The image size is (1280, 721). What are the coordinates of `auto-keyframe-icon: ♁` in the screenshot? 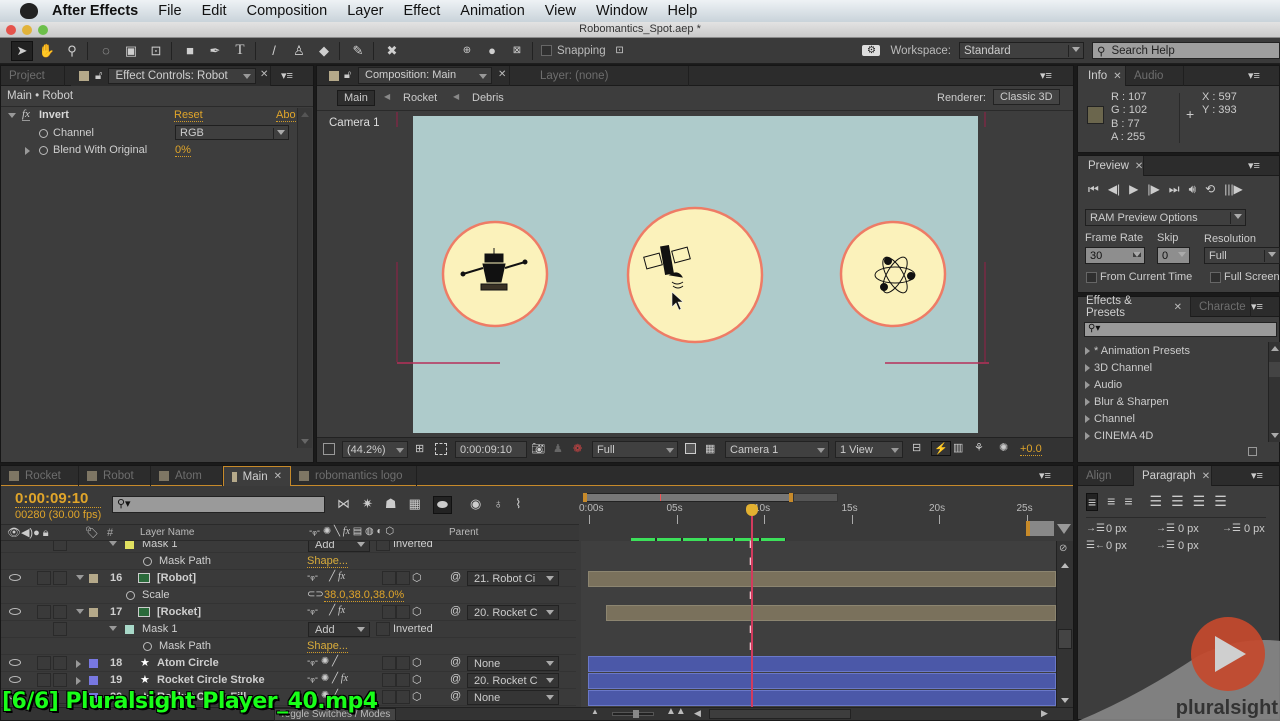 It's located at (498, 505).